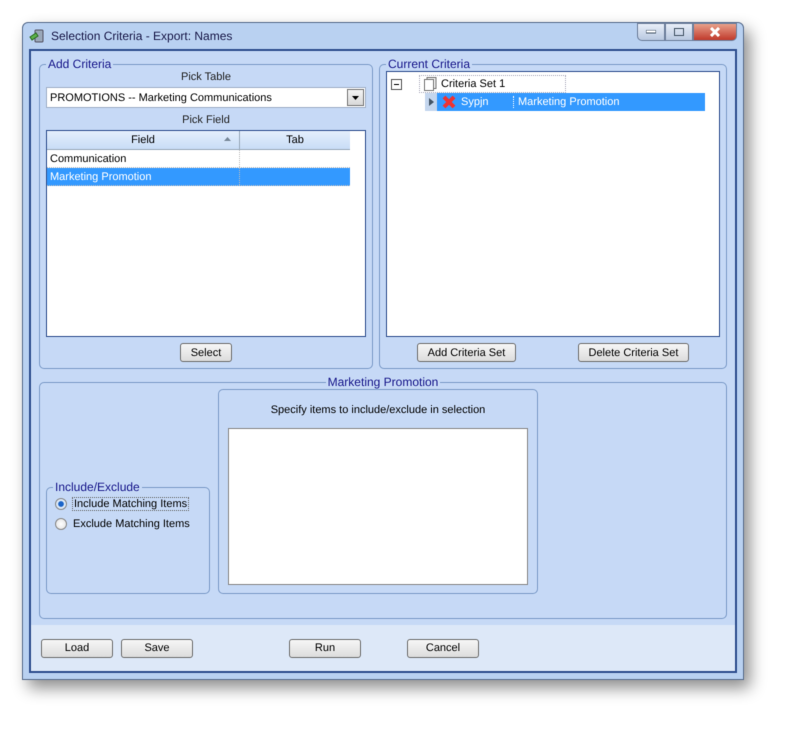 The height and width of the screenshot is (736, 800). I want to click on save-button: Save, so click(157, 648).